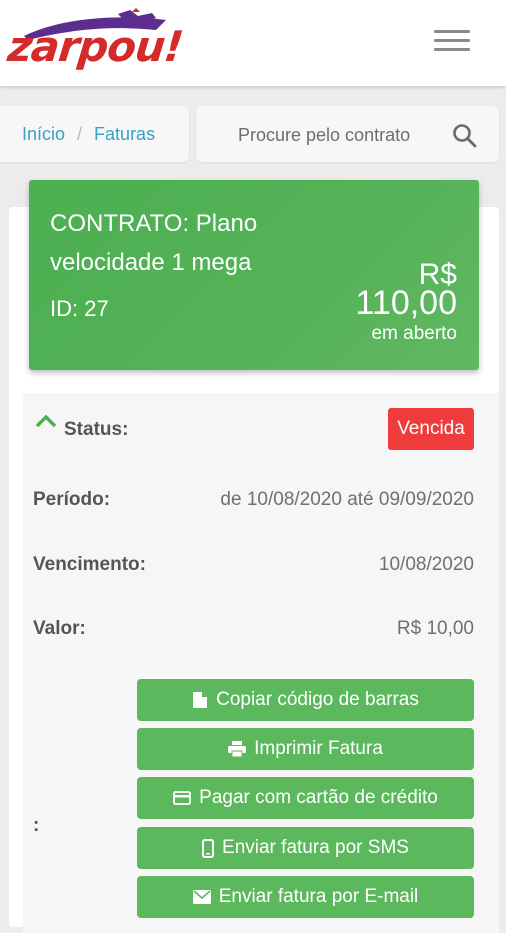 This screenshot has width=506, height=933. I want to click on printer-icon, so click(237, 749).